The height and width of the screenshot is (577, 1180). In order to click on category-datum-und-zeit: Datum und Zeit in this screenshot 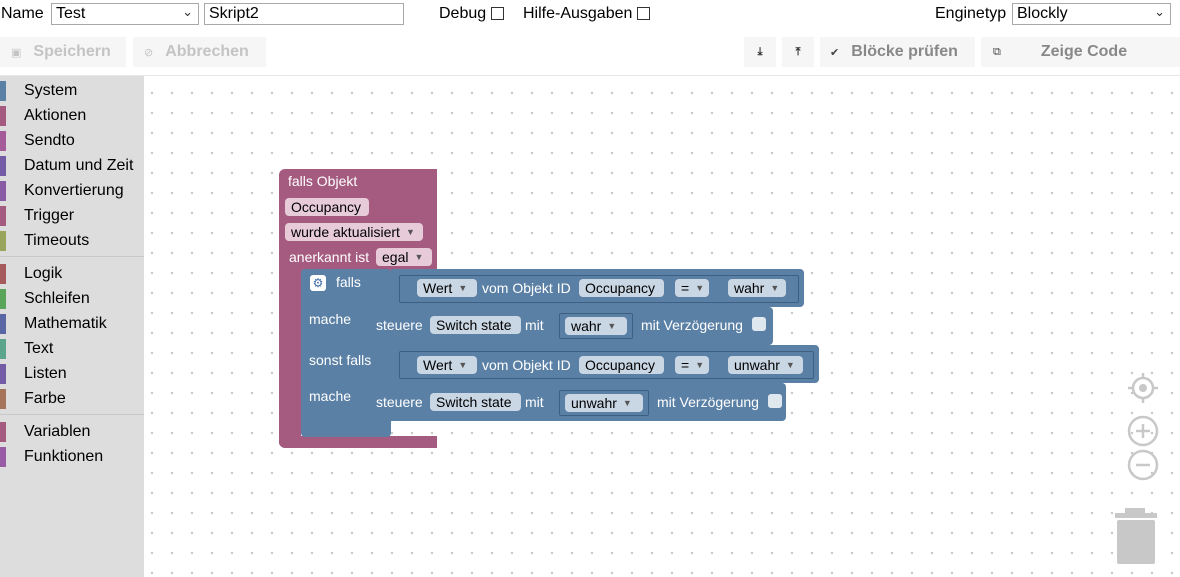, I will do `click(72, 165)`.